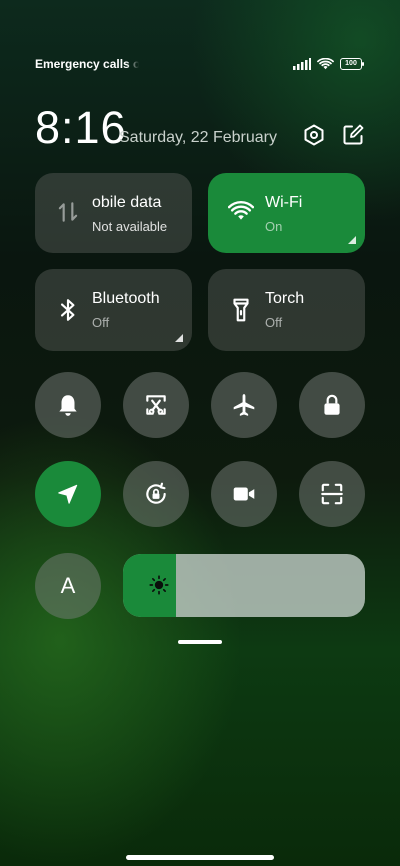 This screenshot has height=866, width=400. What do you see at coordinates (159, 585) in the screenshot?
I see `brightness-sun-icon` at bounding box center [159, 585].